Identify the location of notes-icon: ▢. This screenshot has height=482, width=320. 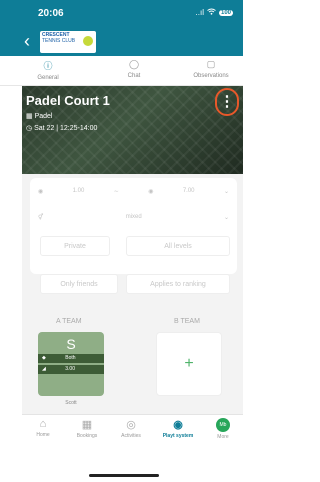
(211, 64).